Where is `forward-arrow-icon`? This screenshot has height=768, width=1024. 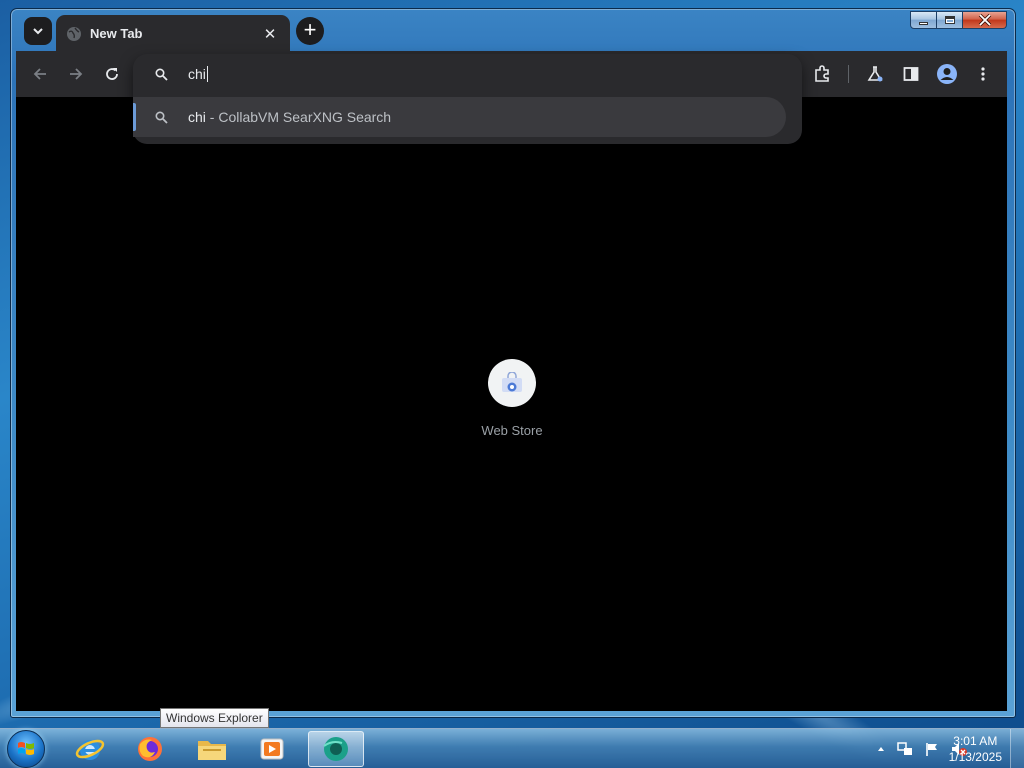
forward-arrow-icon is located at coordinates (76, 74).